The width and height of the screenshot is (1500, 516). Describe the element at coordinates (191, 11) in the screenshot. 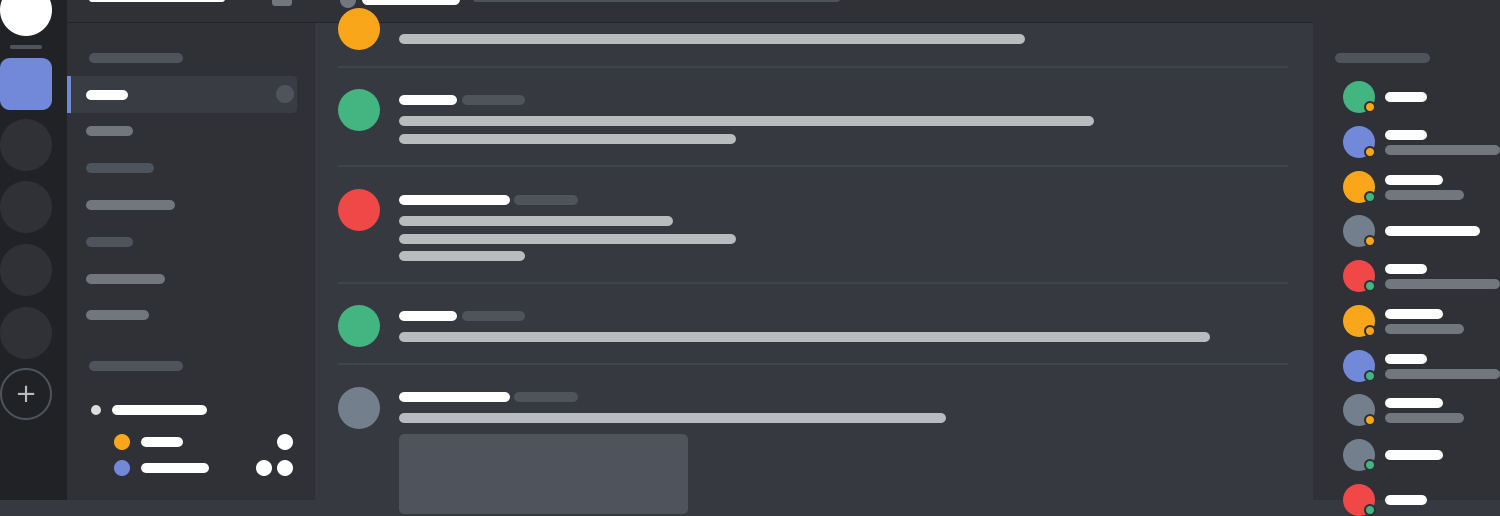

I see `server-header` at that location.